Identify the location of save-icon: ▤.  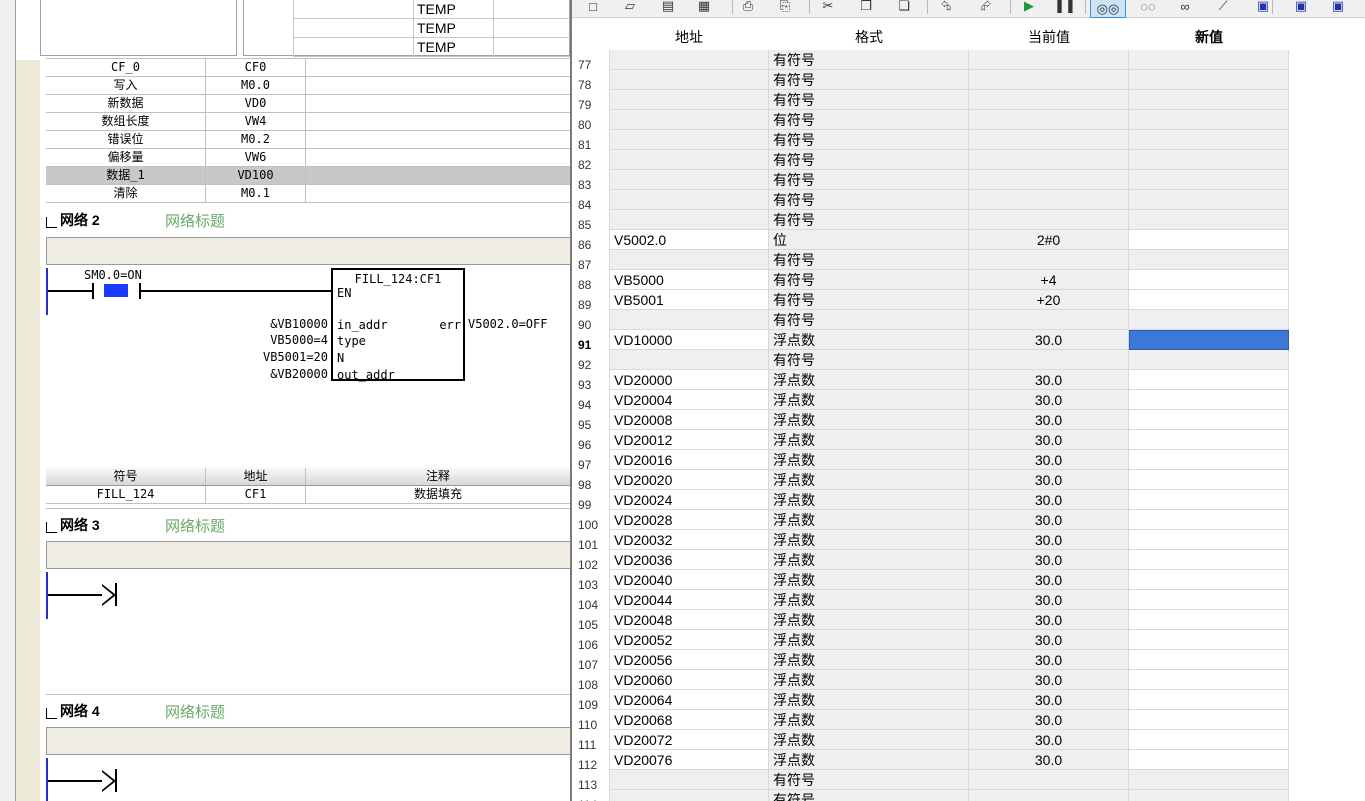
(668, 7).